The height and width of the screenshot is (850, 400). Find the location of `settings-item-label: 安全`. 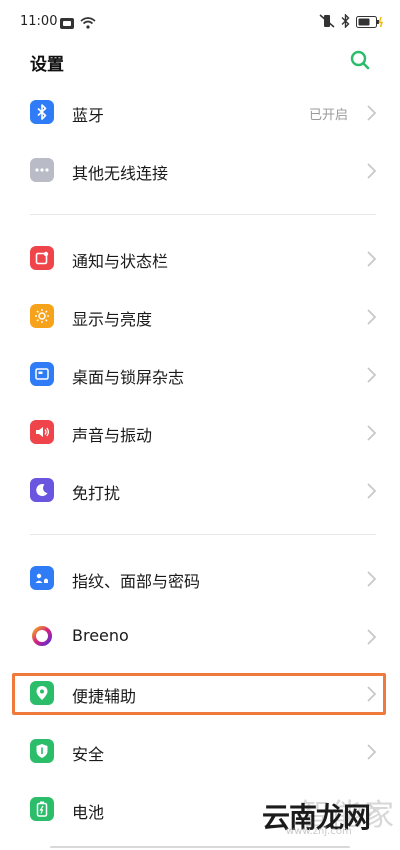

settings-item-label: 安全 is located at coordinates (88, 754).